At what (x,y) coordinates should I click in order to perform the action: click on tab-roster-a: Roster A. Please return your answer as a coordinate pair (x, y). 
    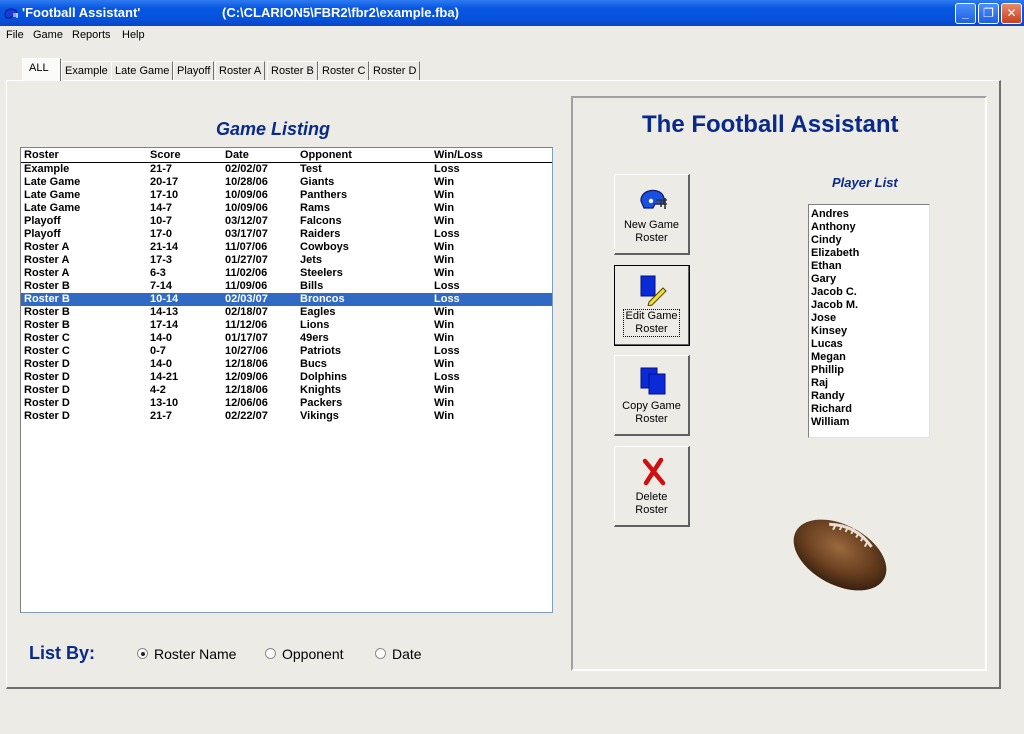
    Looking at the image, I should click on (240, 70).